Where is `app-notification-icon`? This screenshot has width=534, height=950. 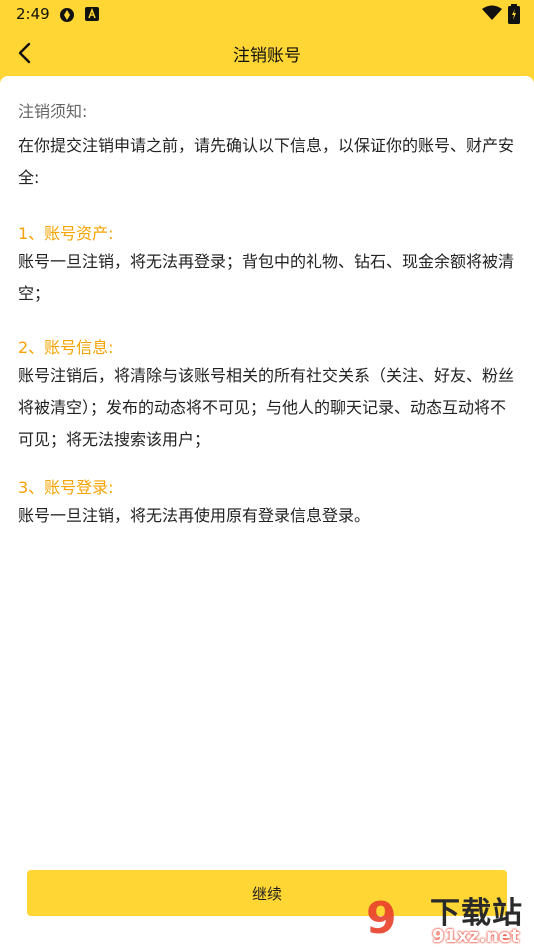
app-notification-icon is located at coordinates (67, 17).